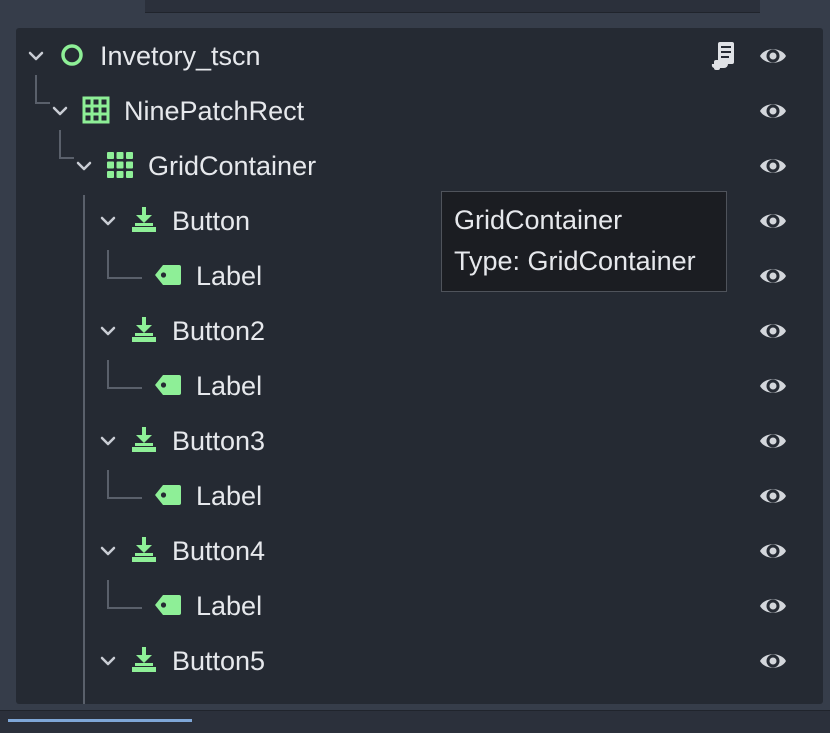  Describe the element at coordinates (575, 261) in the screenshot. I see `tooltip-node-type: Type: GridContainer` at that location.